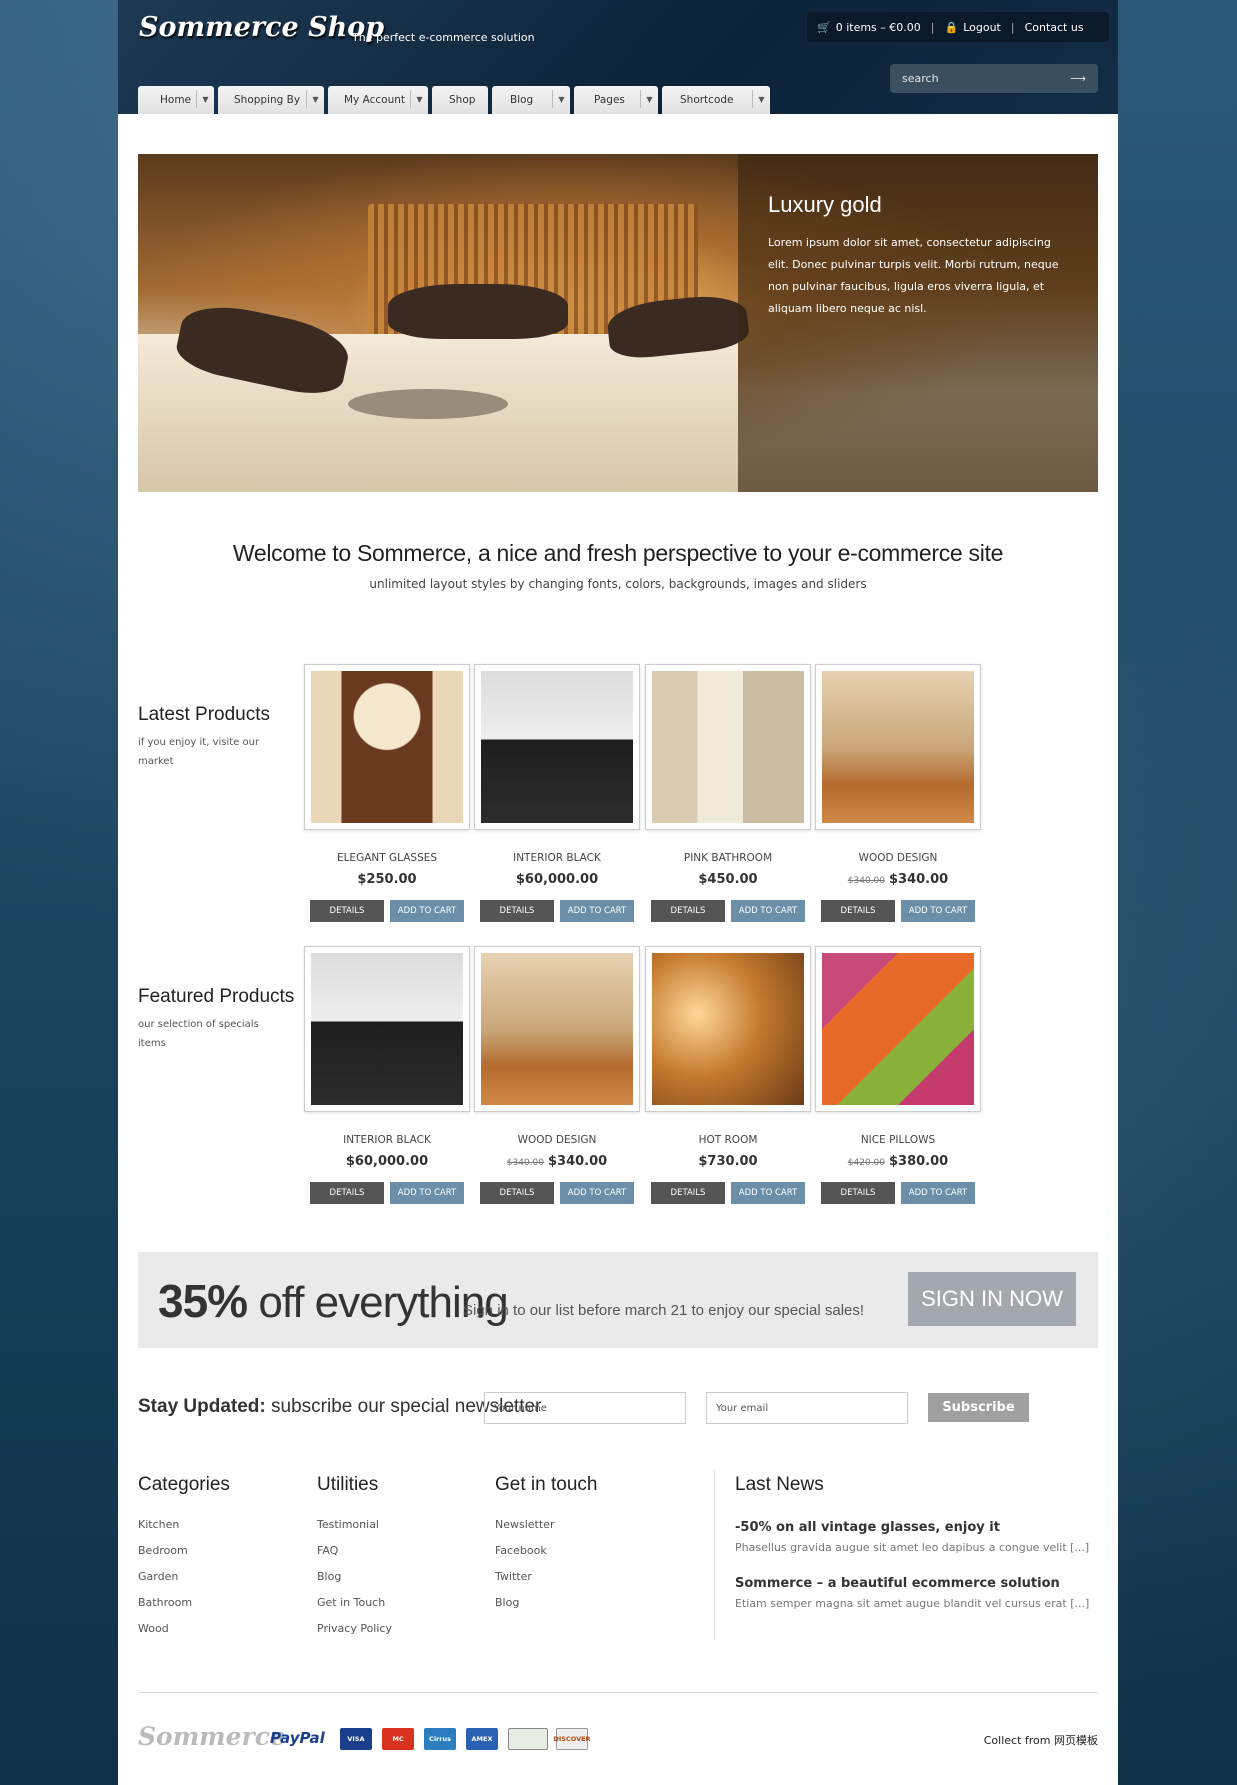 The height and width of the screenshot is (1785, 1237). What do you see at coordinates (184, 1557) in the screenshot?
I see `footer-link: Bedroom` at bounding box center [184, 1557].